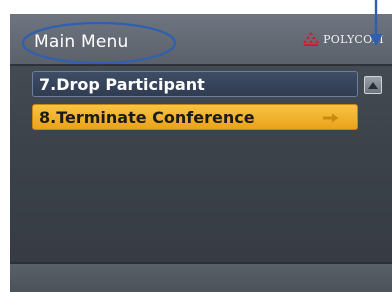  I want to click on scroll-up-arrow-icon, so click(373, 85).